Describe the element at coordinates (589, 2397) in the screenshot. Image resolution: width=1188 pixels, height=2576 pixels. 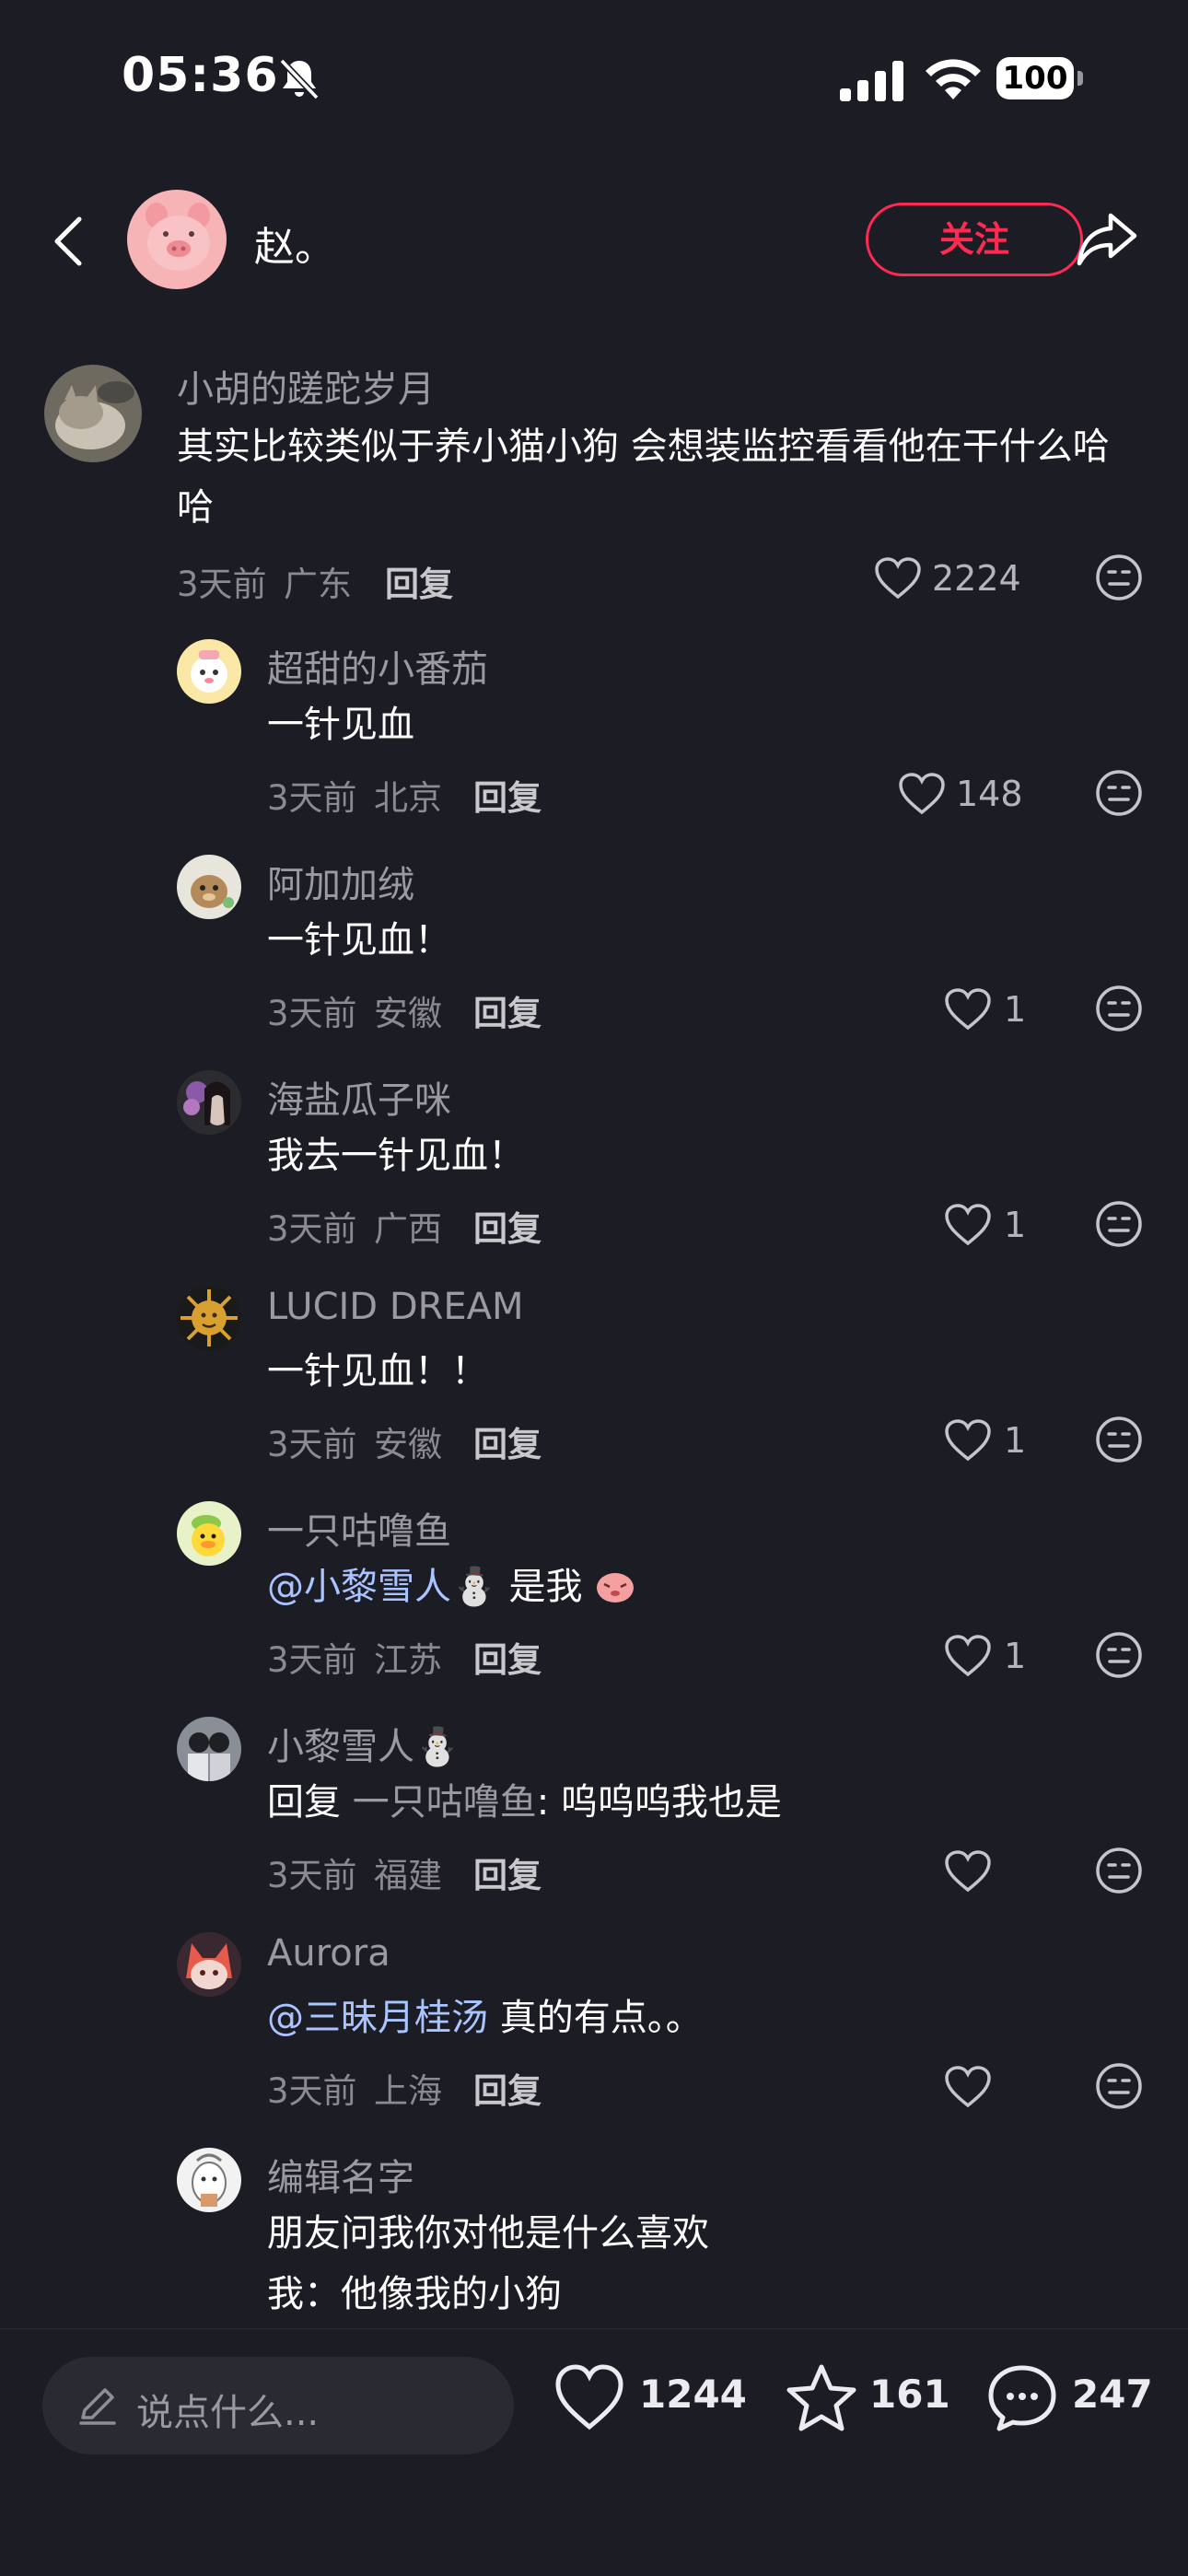
I see `like-heart-icon` at that location.